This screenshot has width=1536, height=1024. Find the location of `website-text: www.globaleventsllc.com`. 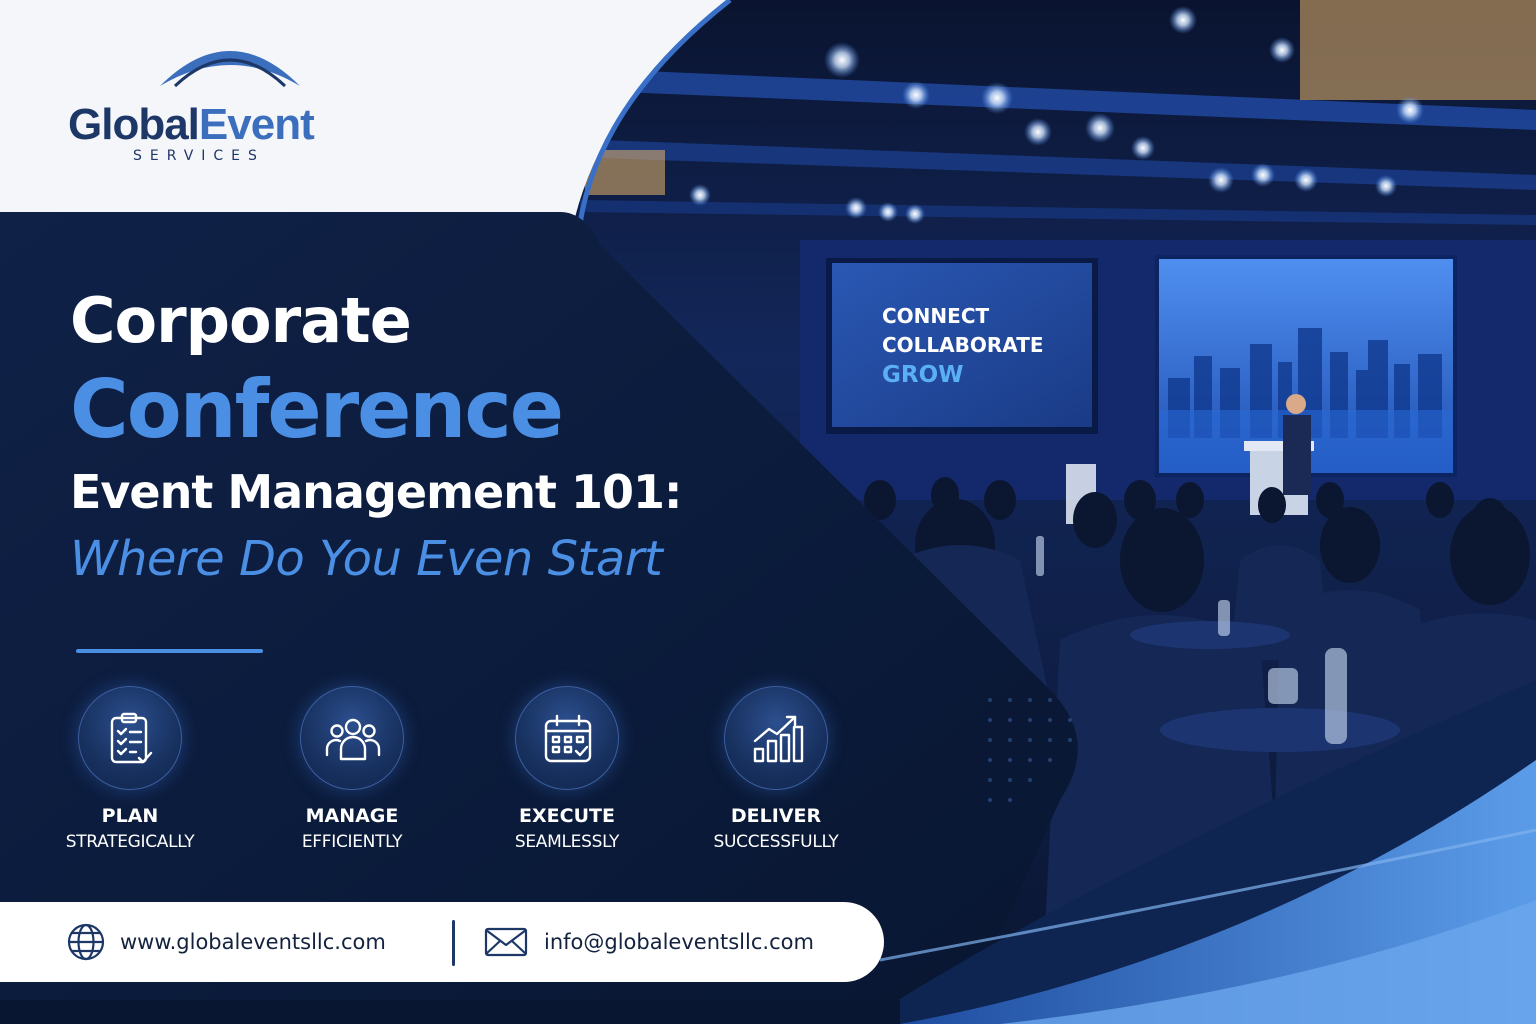

website-text: www.globaleventsllc.com is located at coordinates (253, 942).